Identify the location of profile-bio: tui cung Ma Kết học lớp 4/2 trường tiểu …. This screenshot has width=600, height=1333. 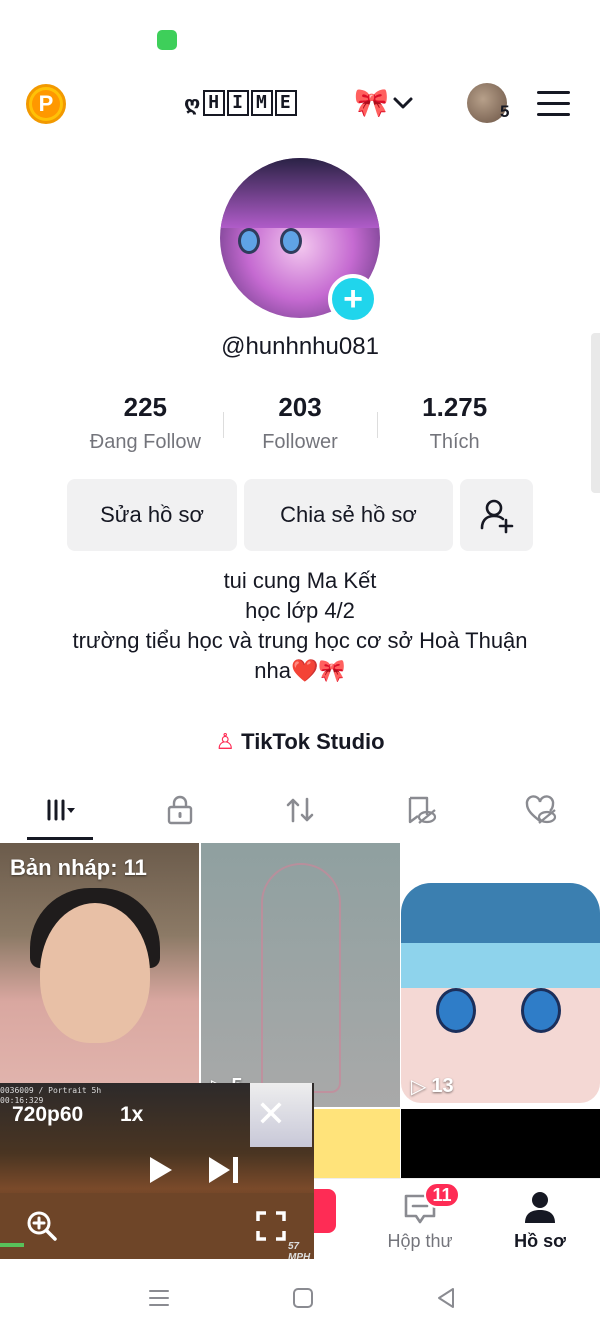
(300, 626).